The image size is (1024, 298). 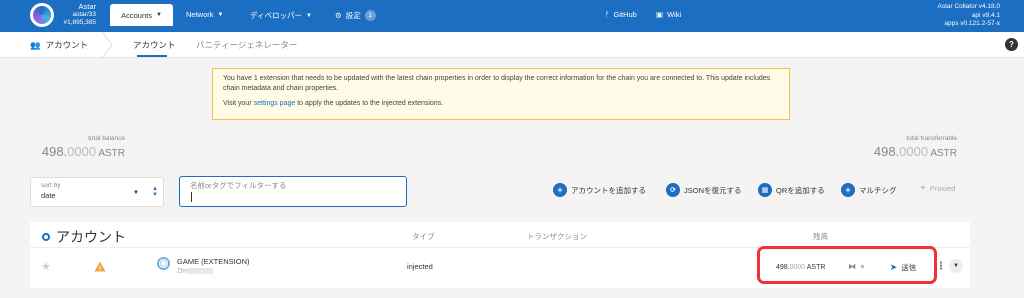 What do you see at coordinates (91, 237) in the screenshot?
I see `table-title-text: アカウント` at bounding box center [91, 237].